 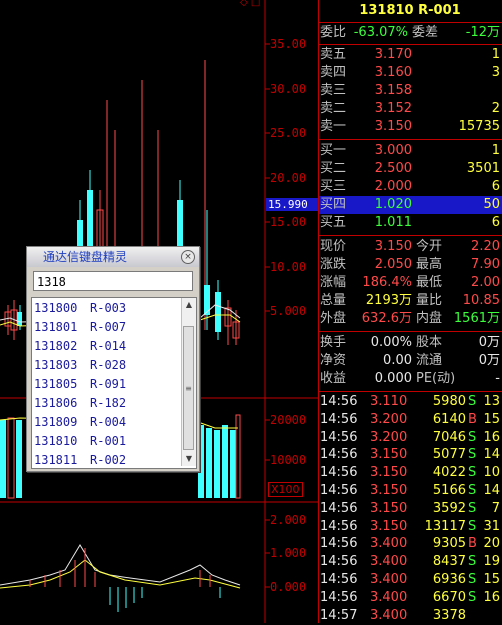 I want to click on close-icon: ×, so click(x=188, y=257).